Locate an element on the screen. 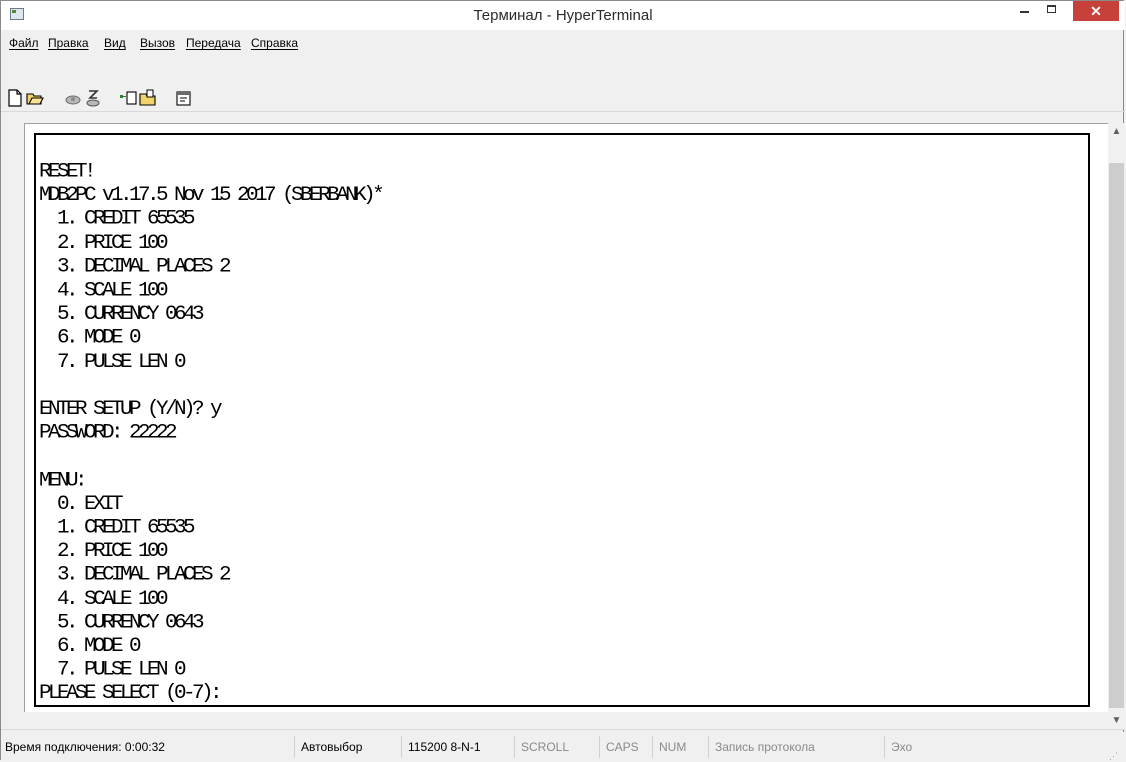 The width and height of the screenshot is (1126, 762). open-folder-icon is located at coordinates (35, 98).